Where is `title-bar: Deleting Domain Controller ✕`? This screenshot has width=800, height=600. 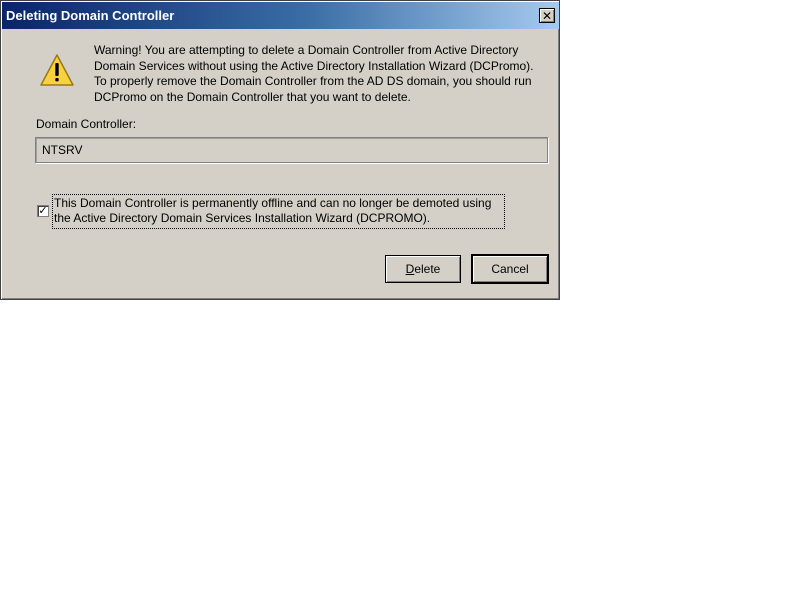
title-bar: Deleting Domain Controller ✕ is located at coordinates (280, 15).